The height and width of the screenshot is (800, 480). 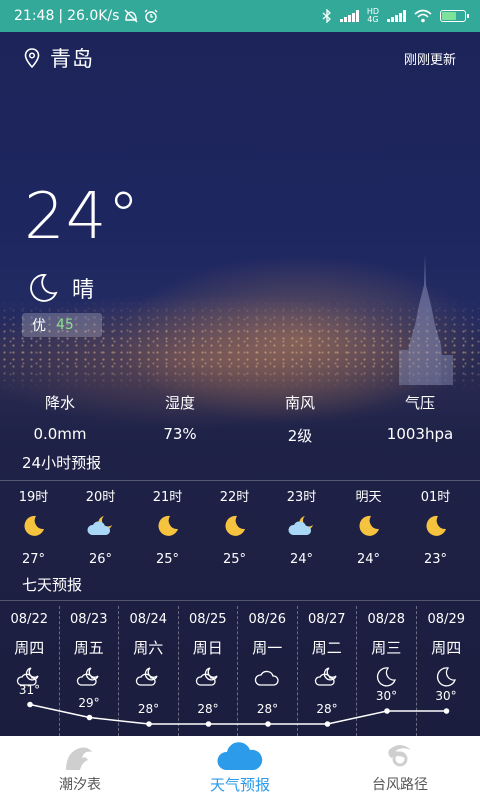 I want to click on hour-time: 明天, so click(x=368, y=497).